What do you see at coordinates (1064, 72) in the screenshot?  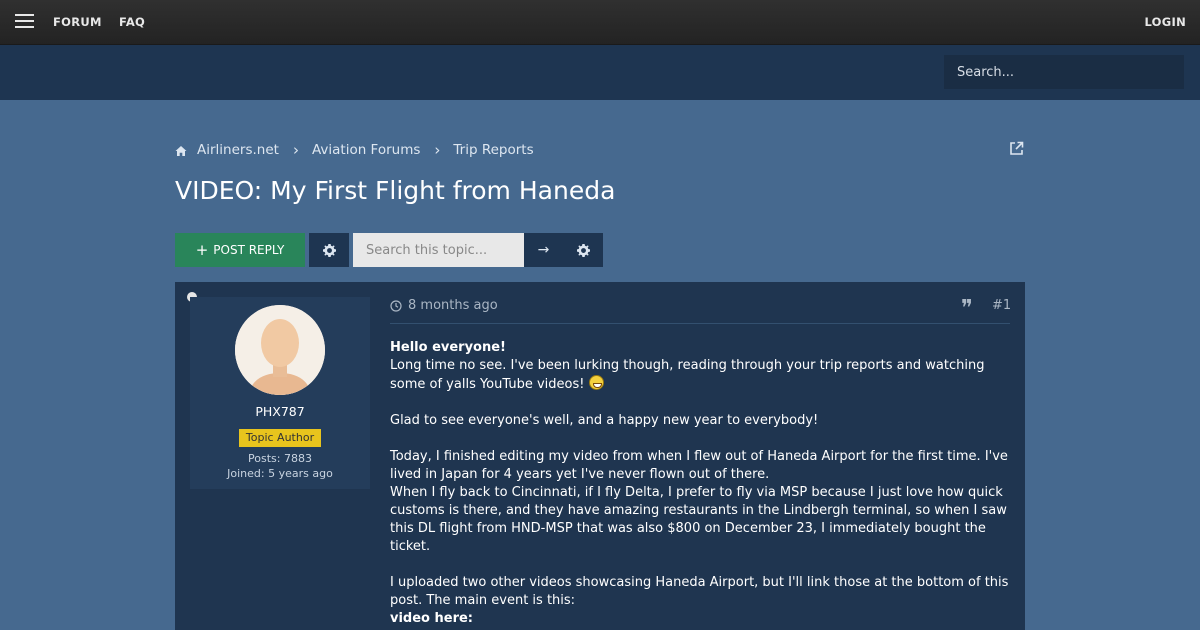 I see `site-search-input` at bounding box center [1064, 72].